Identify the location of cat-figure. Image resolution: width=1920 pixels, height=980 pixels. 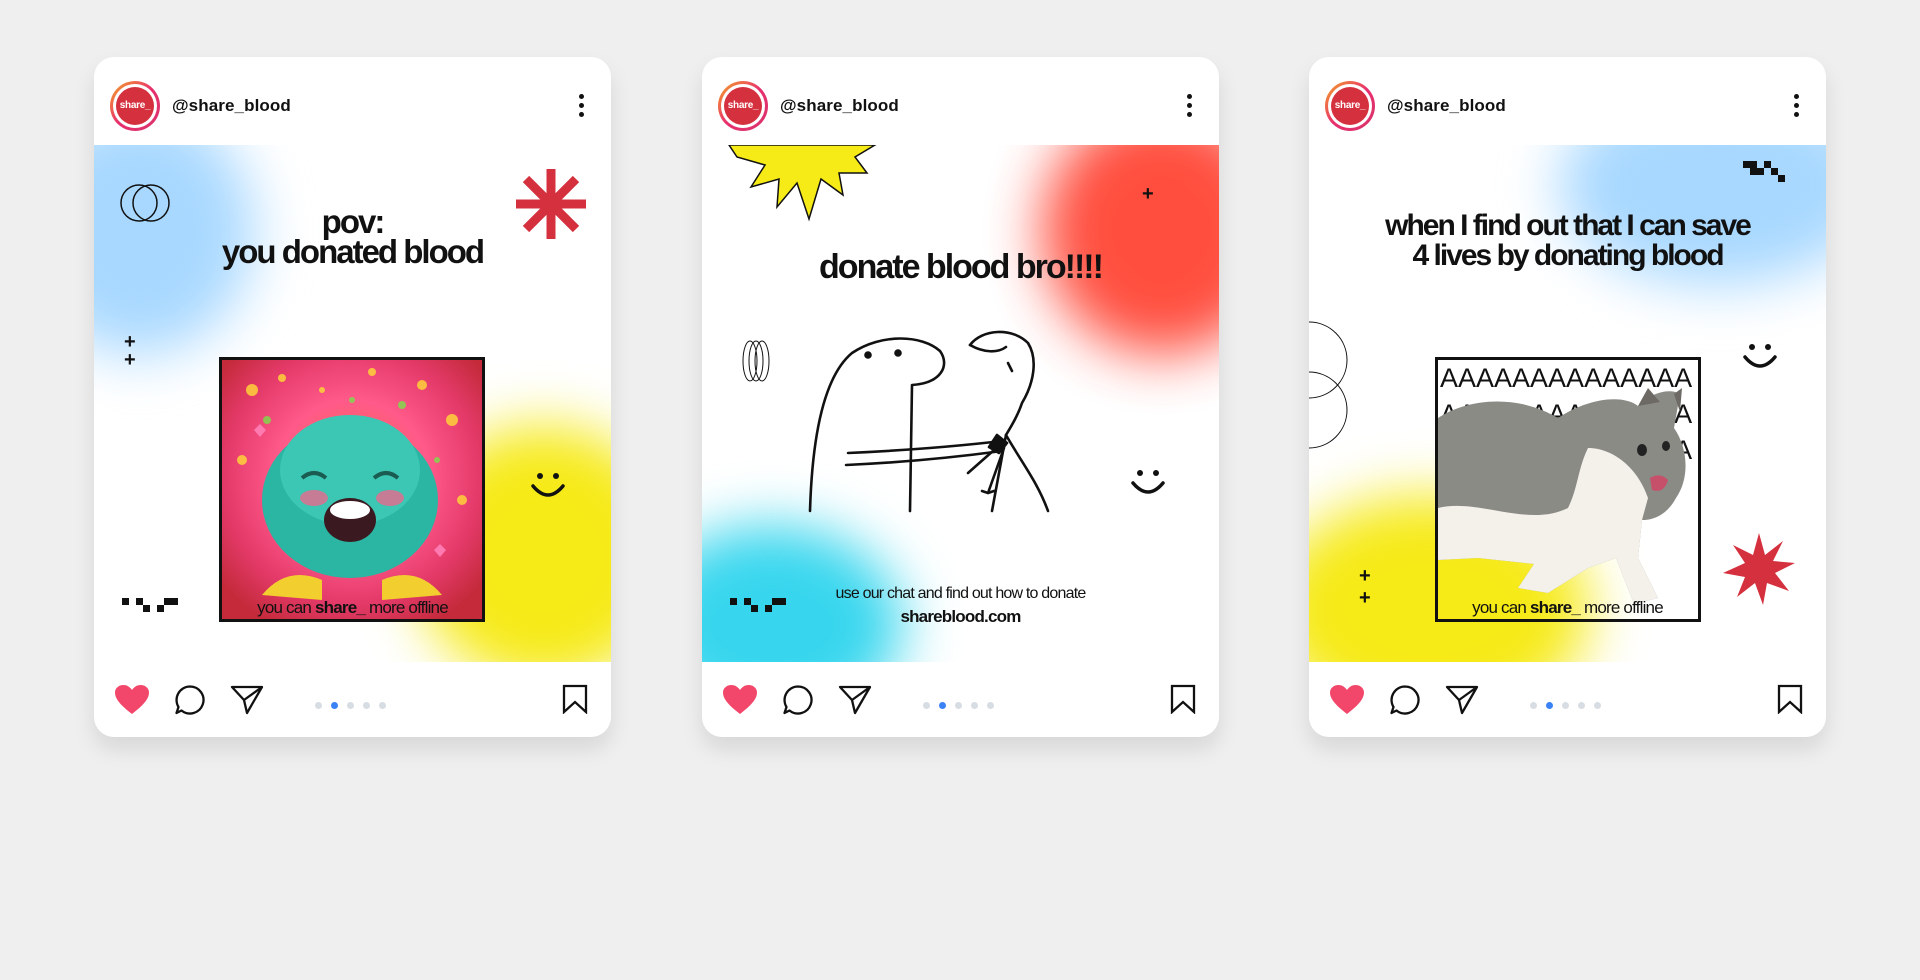
(1562, 496).